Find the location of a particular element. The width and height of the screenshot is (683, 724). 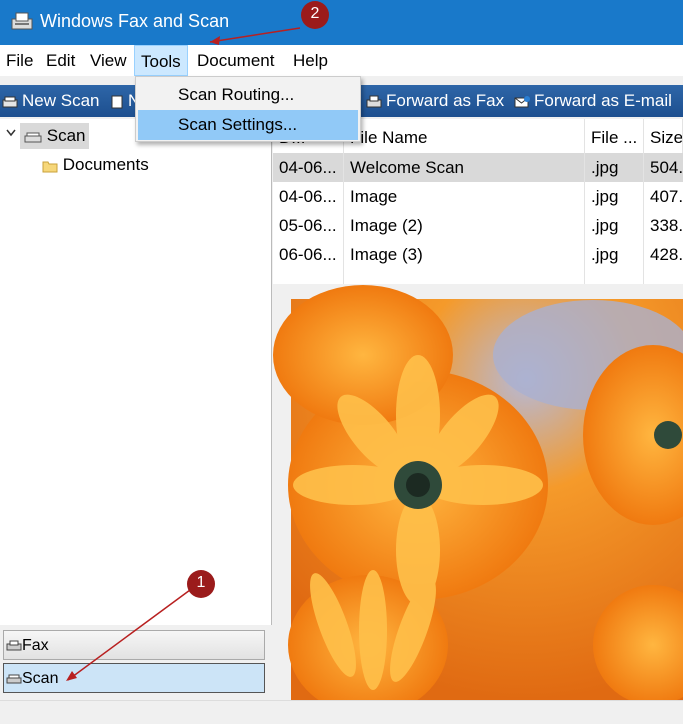

email-icon is located at coordinates (522, 101).